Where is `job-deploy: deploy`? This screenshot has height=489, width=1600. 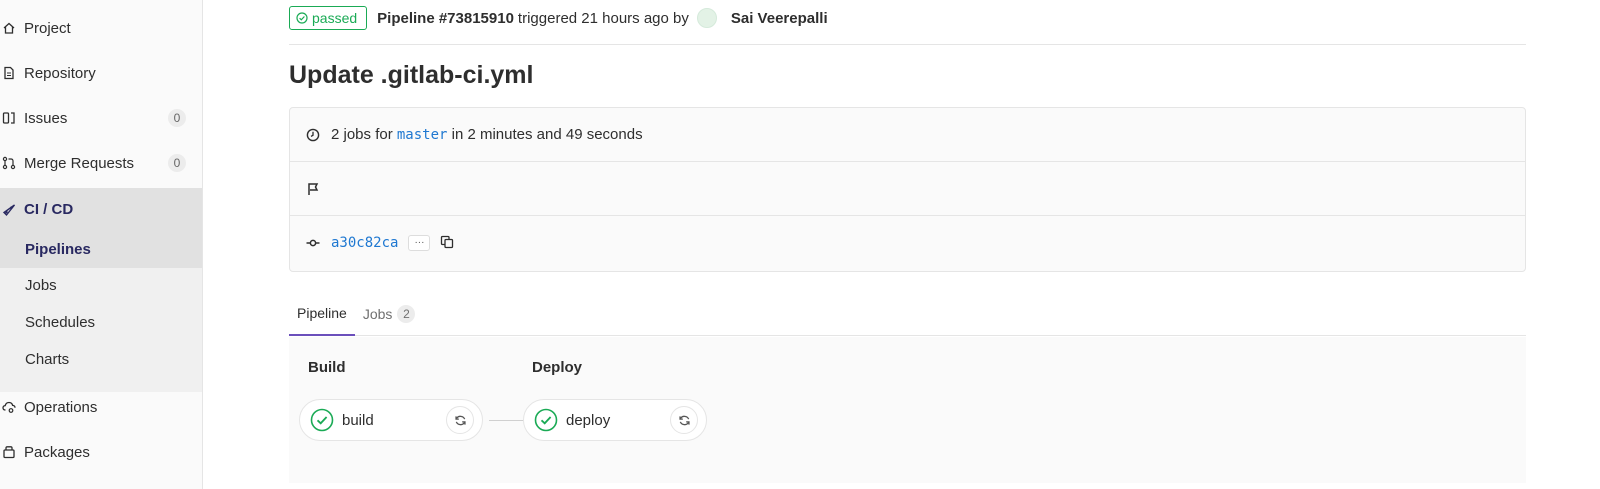
job-deploy: deploy is located at coordinates (615, 420).